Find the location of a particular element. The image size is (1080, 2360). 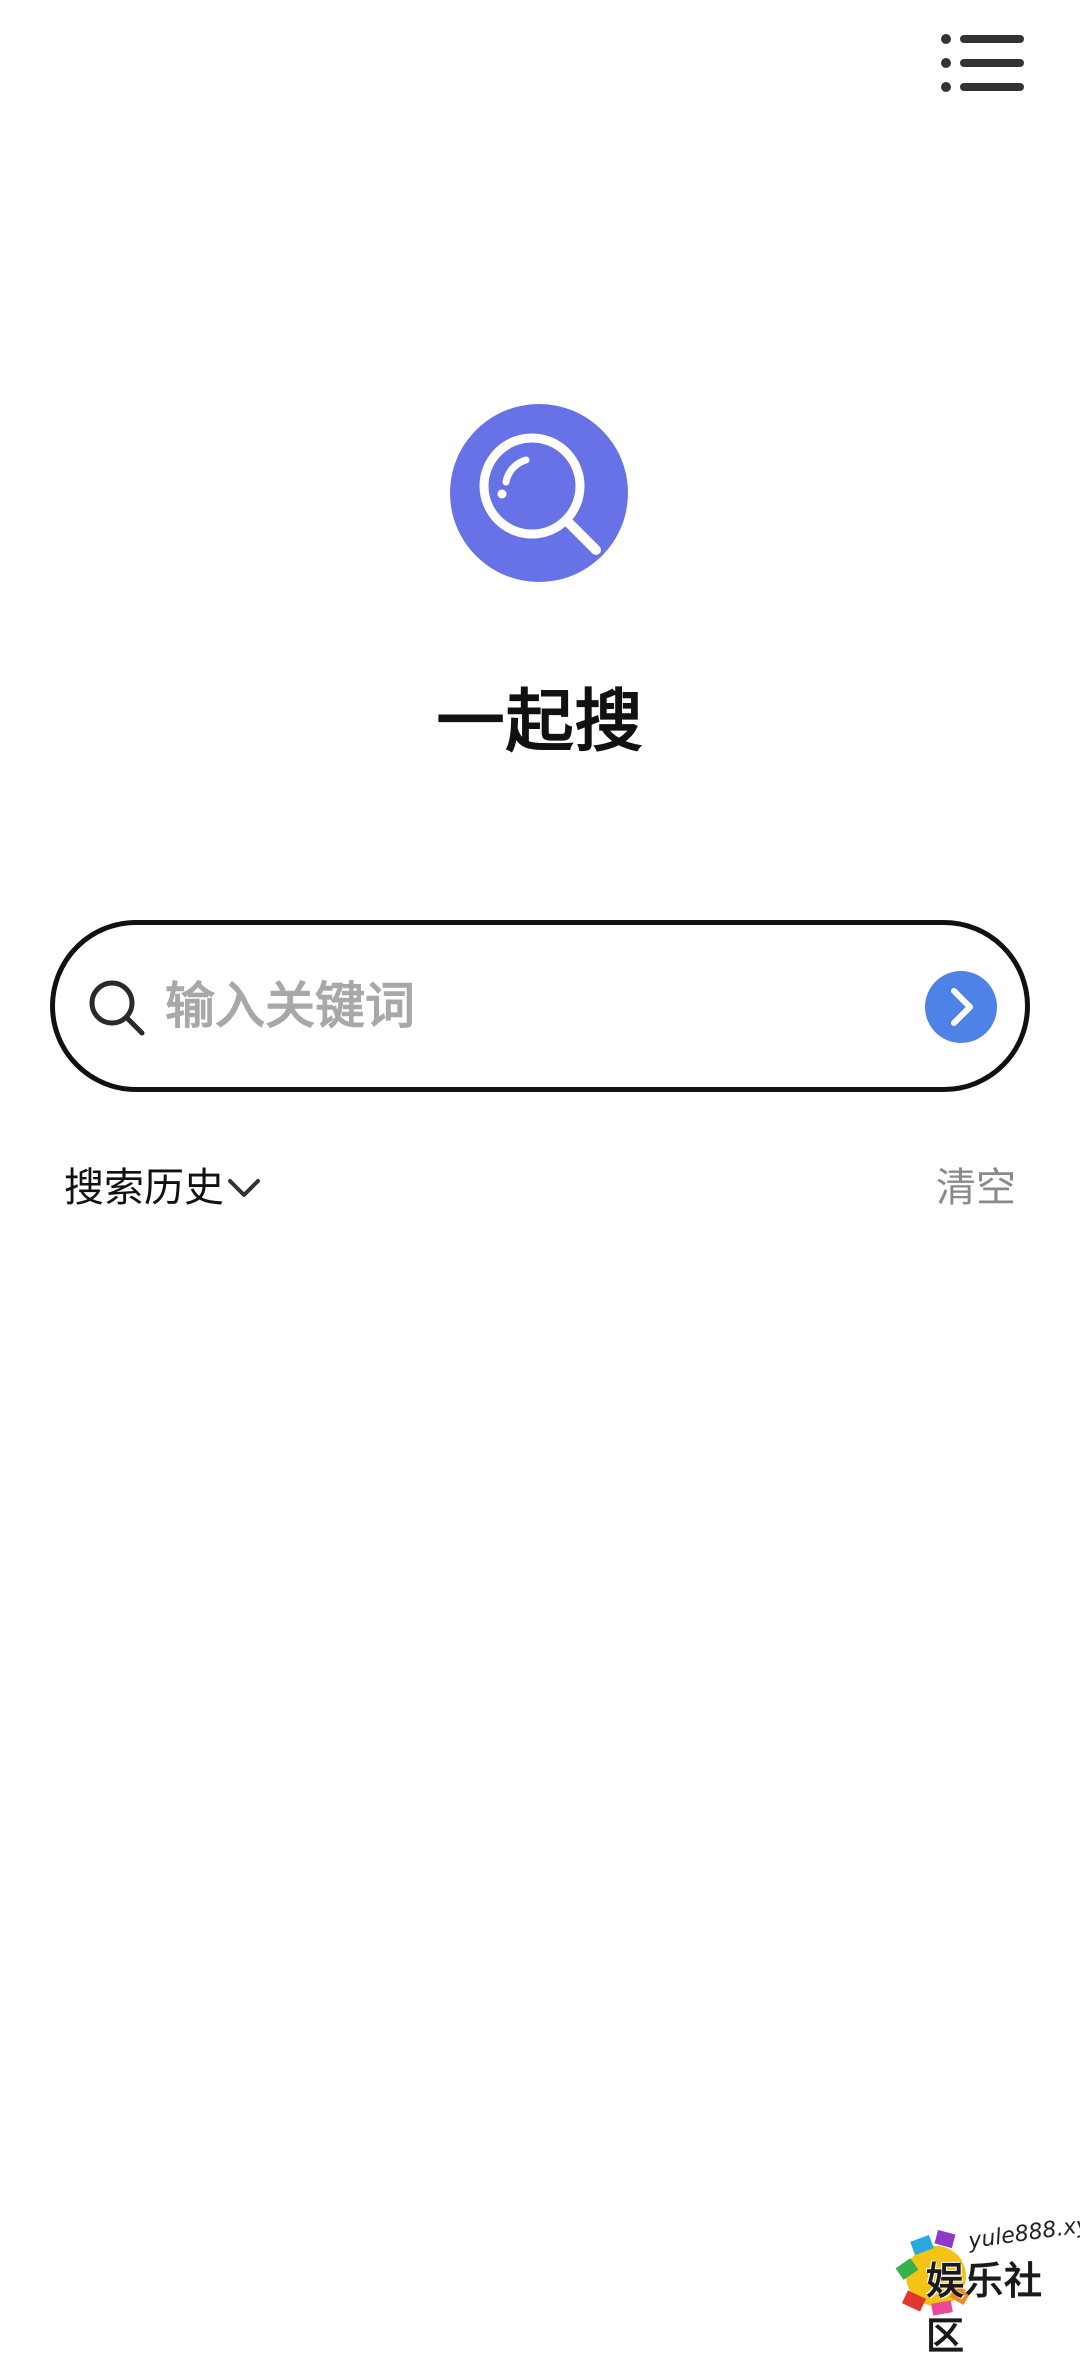

watermark-text: 娱乐社区 is located at coordinates (985, 2308).